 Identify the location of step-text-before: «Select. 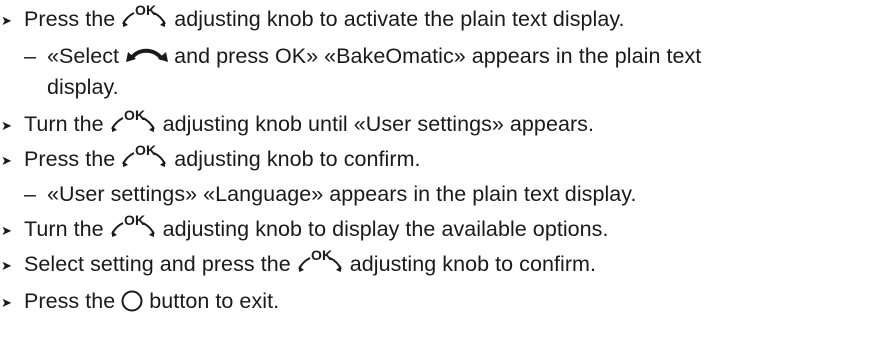
(83, 56).